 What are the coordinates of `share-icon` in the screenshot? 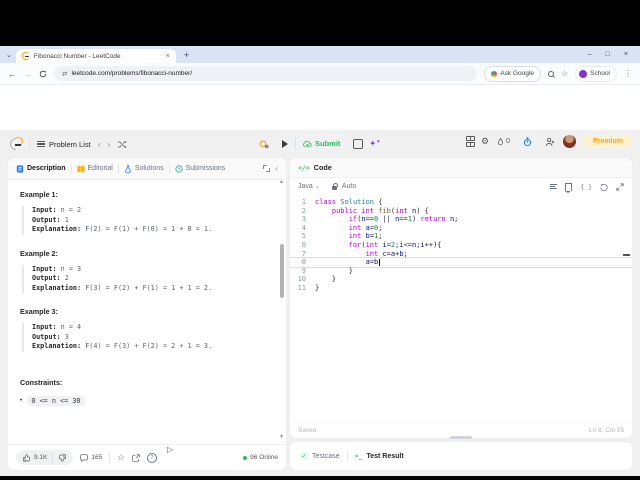 It's located at (136, 457).